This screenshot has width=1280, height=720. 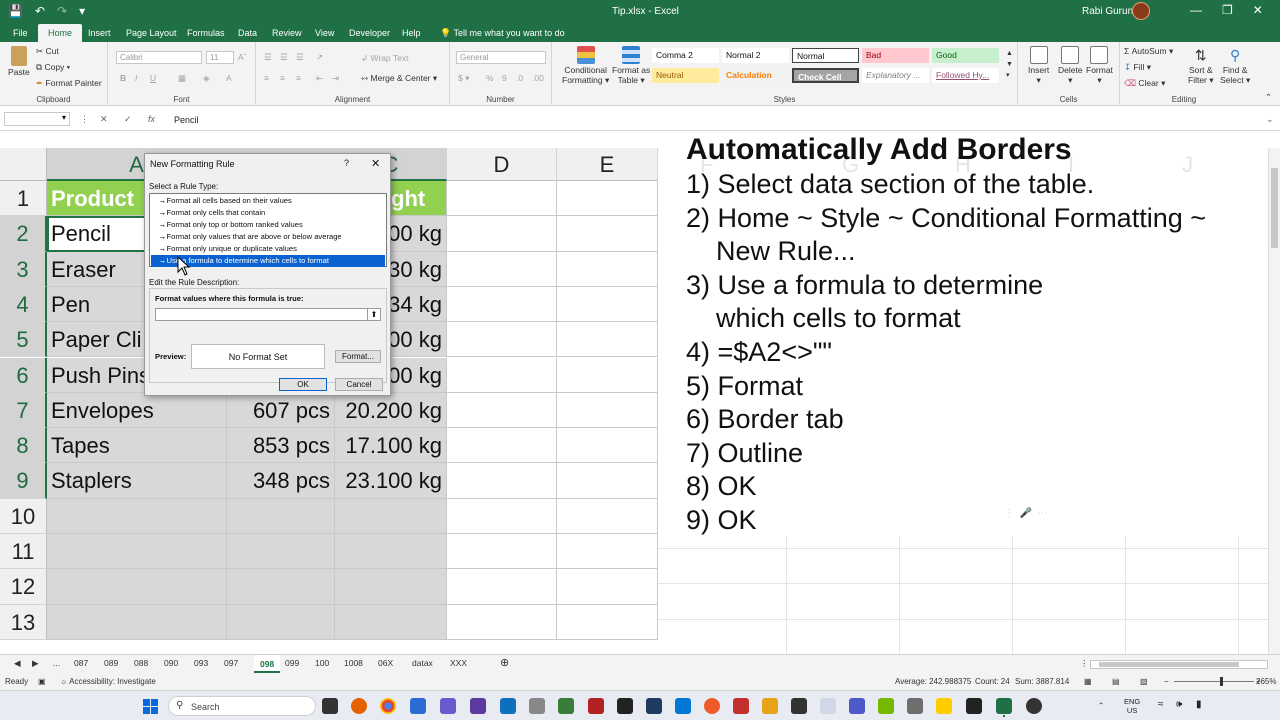 What do you see at coordinates (47, 51) in the screenshot?
I see `cut-button: ✂ Cut` at bounding box center [47, 51].